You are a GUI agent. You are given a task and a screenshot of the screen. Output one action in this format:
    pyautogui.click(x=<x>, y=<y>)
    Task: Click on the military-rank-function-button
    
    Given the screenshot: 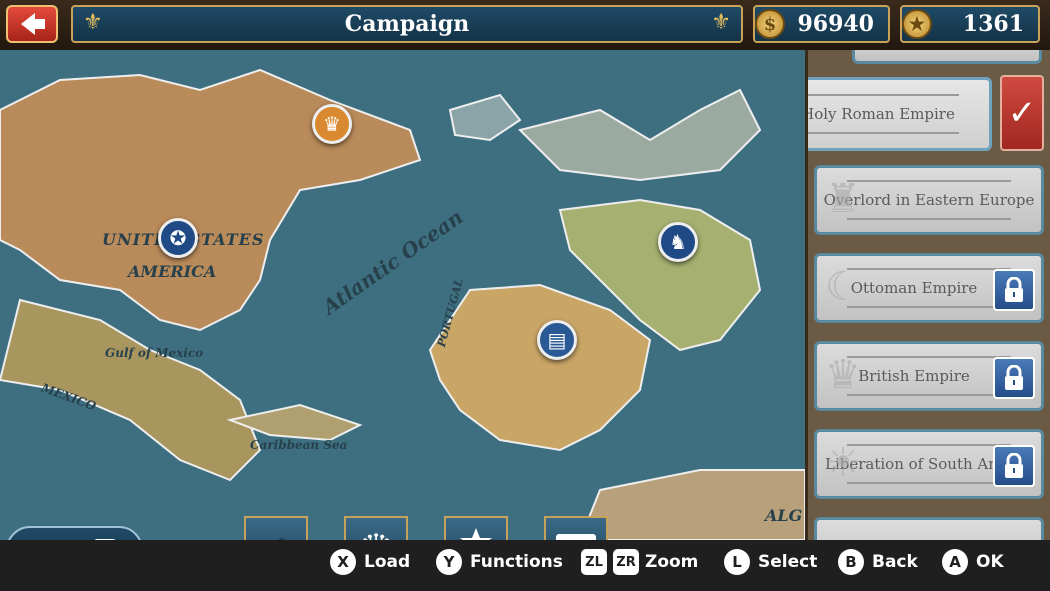 What is the action you would take?
    pyautogui.click(x=476, y=528)
    